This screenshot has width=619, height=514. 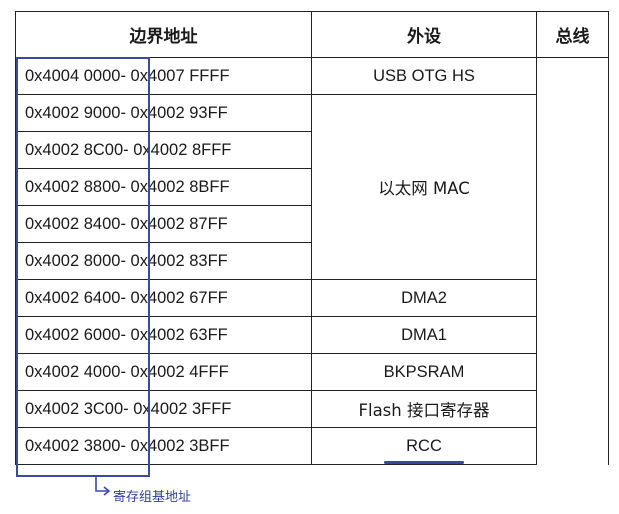 I want to click on address-range-cell: 0x4002 3800- 0x4002 3BFF, so click(x=163, y=446).